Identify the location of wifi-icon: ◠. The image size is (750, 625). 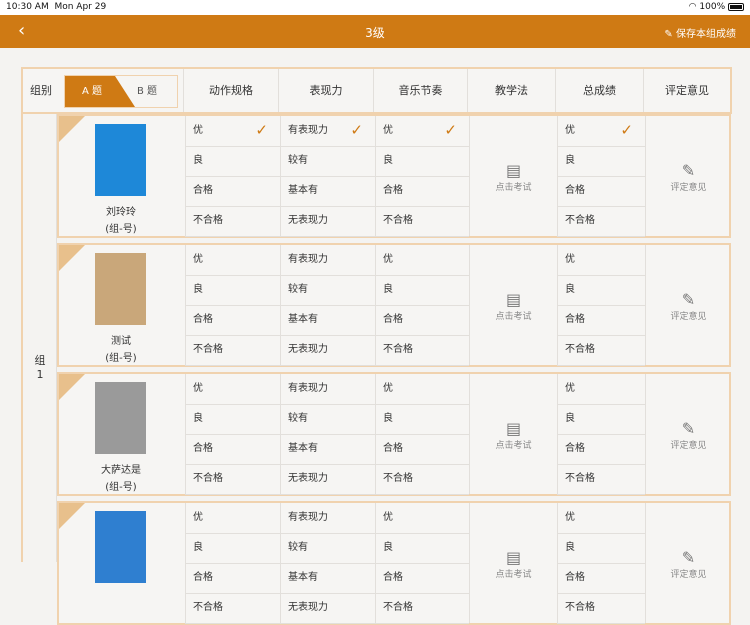
(692, 7).